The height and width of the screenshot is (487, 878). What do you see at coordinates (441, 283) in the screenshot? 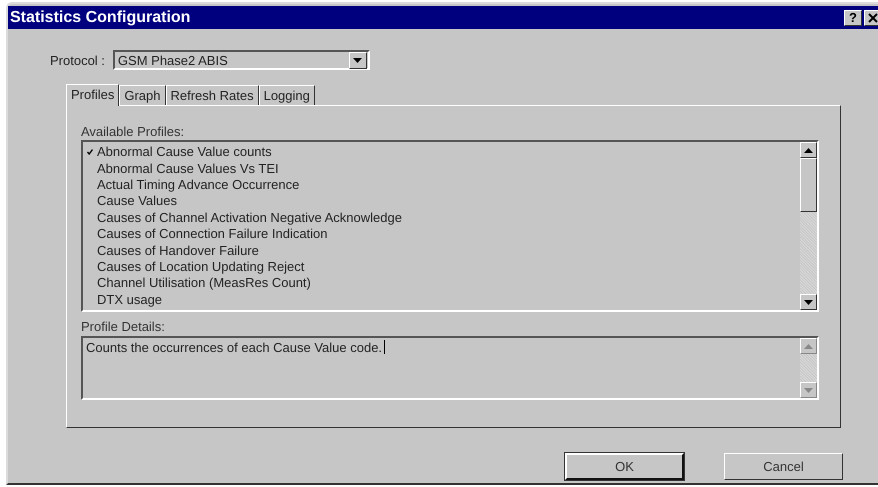
I see `profile-item: Channel Utilisation (MeasRes Count)` at bounding box center [441, 283].